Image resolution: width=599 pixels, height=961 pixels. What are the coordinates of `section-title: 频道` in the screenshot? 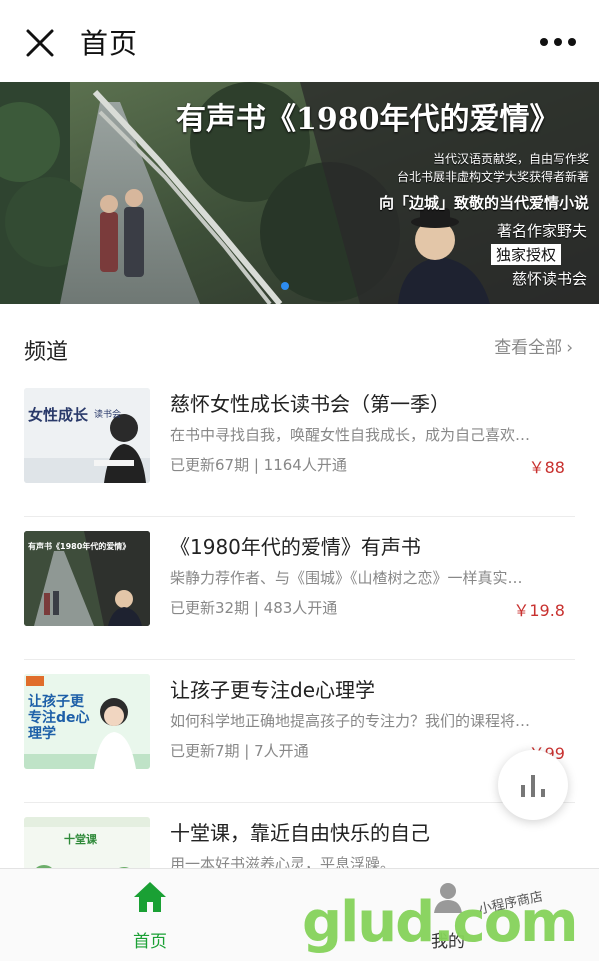 It's located at (46, 352).